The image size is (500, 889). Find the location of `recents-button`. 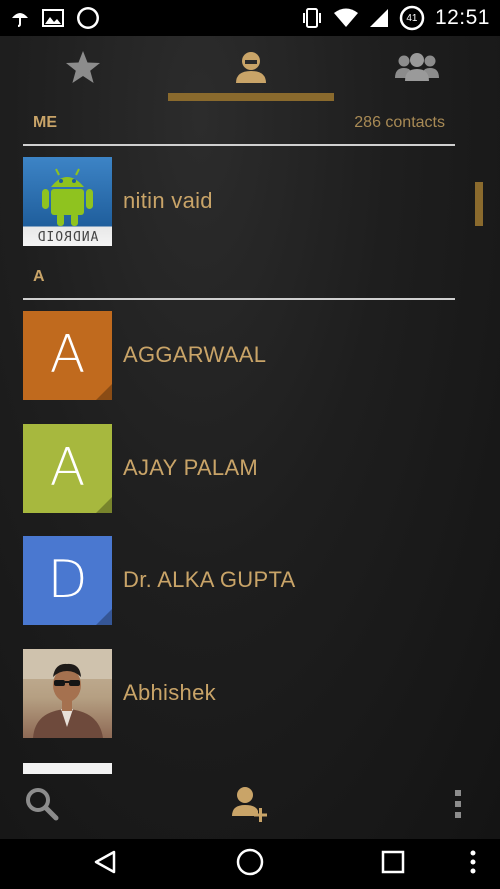

recents-button is located at coordinates (393, 864).